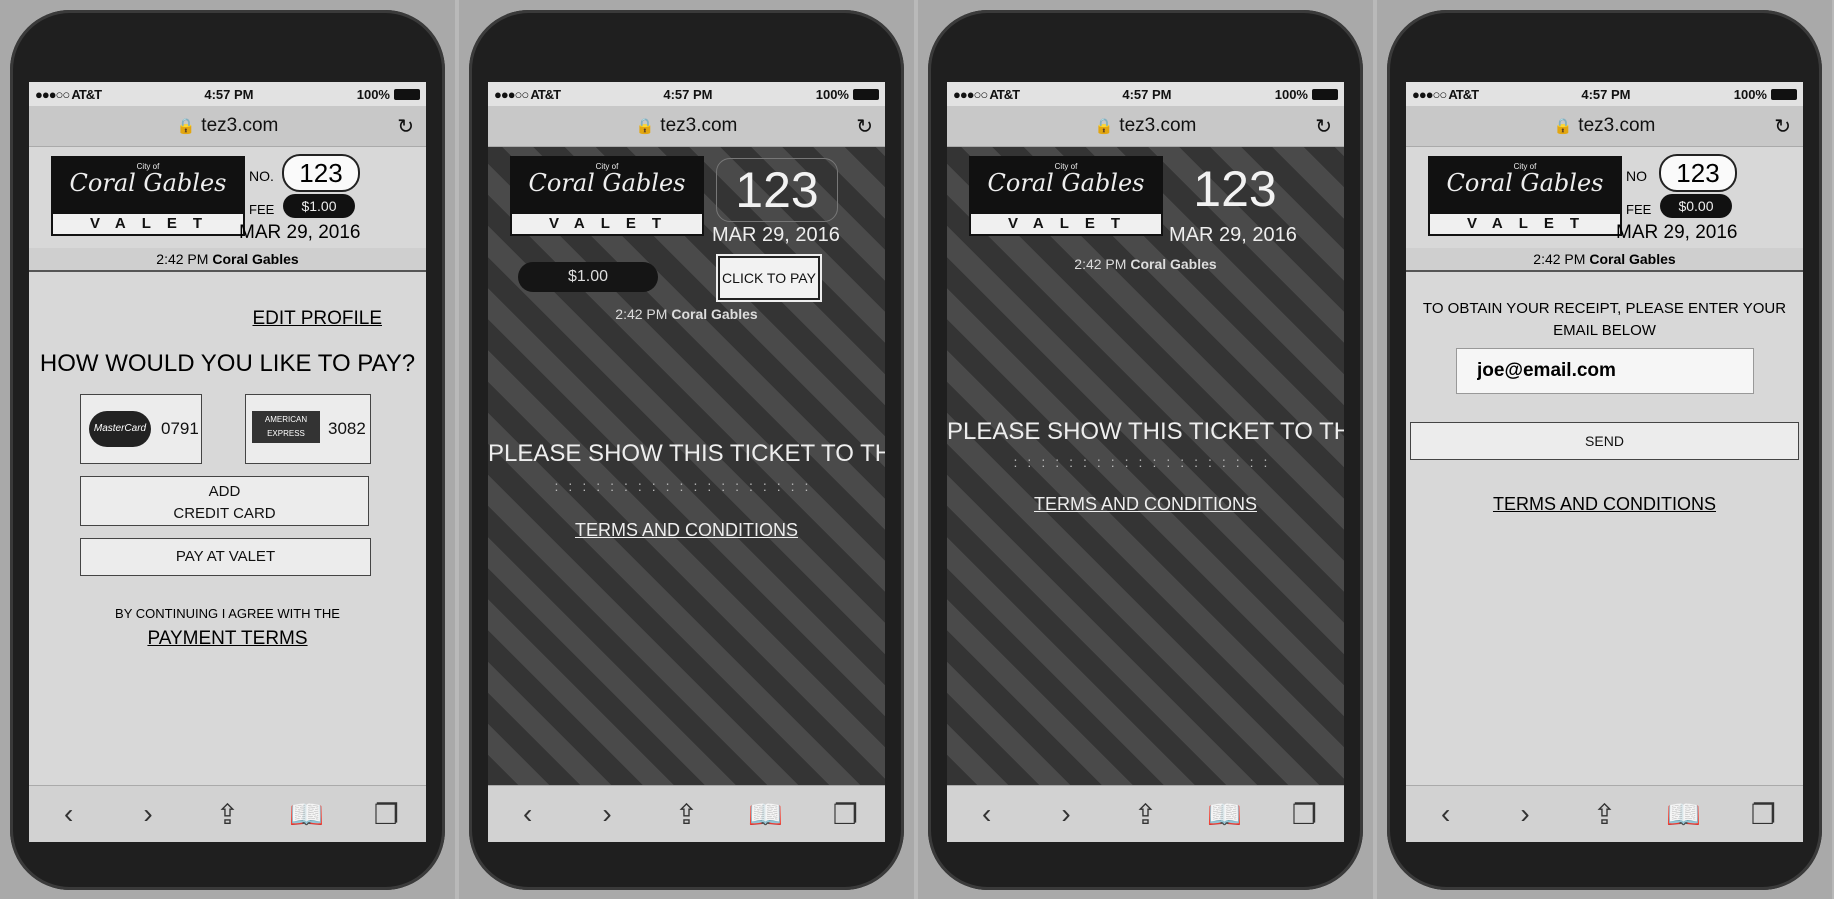  Describe the element at coordinates (588, 277) in the screenshot. I see `fee-badge: $1.00` at that location.